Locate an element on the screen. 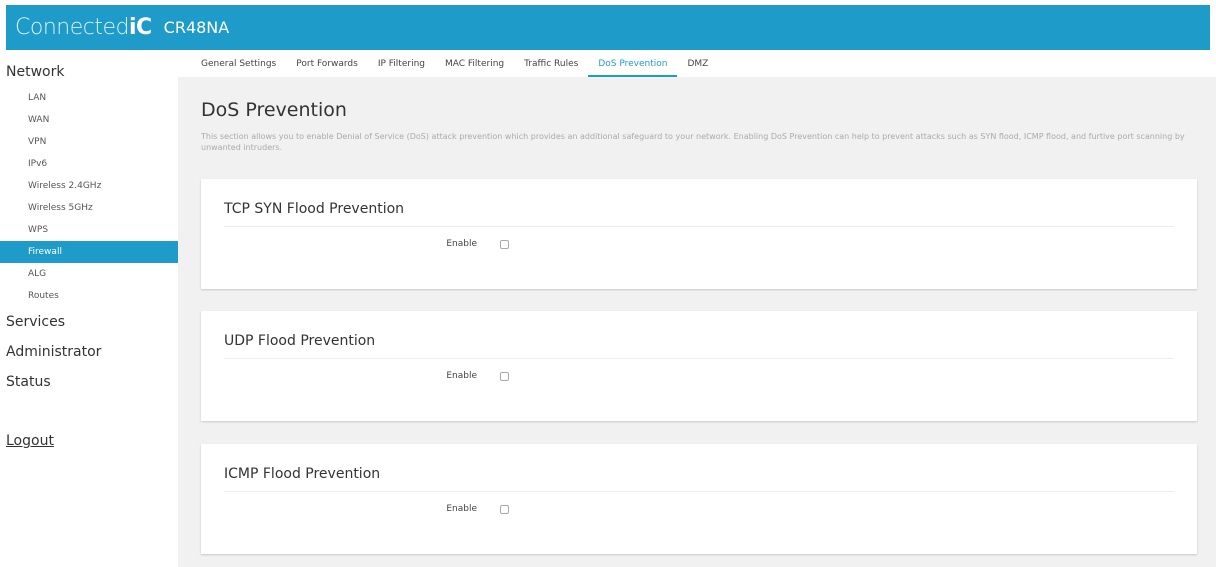 The image size is (1216, 567). panel-title: UDP Flood Prevention is located at coordinates (699, 346).